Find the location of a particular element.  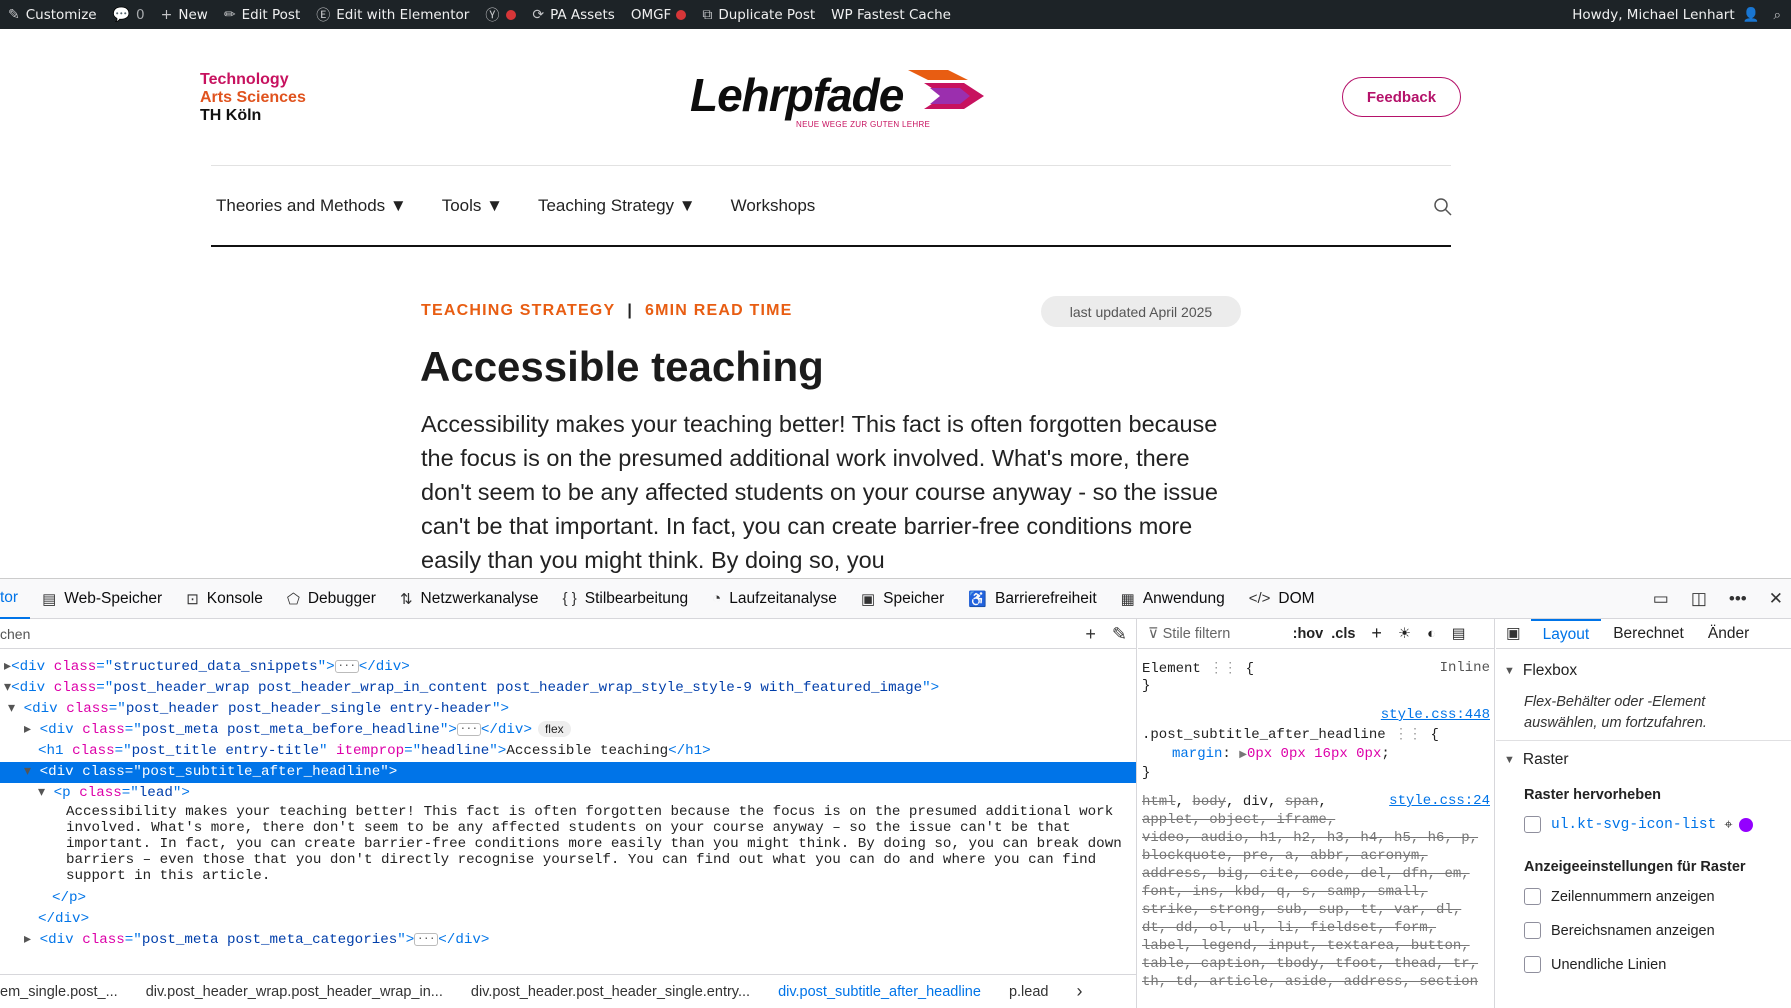

search-icon is located at coordinates (1443, 207).